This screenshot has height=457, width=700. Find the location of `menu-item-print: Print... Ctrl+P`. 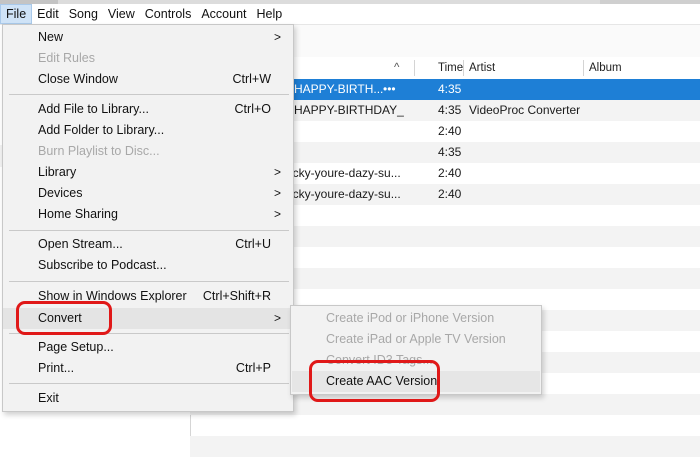

menu-item-print: Print... Ctrl+P is located at coordinates (148, 368).